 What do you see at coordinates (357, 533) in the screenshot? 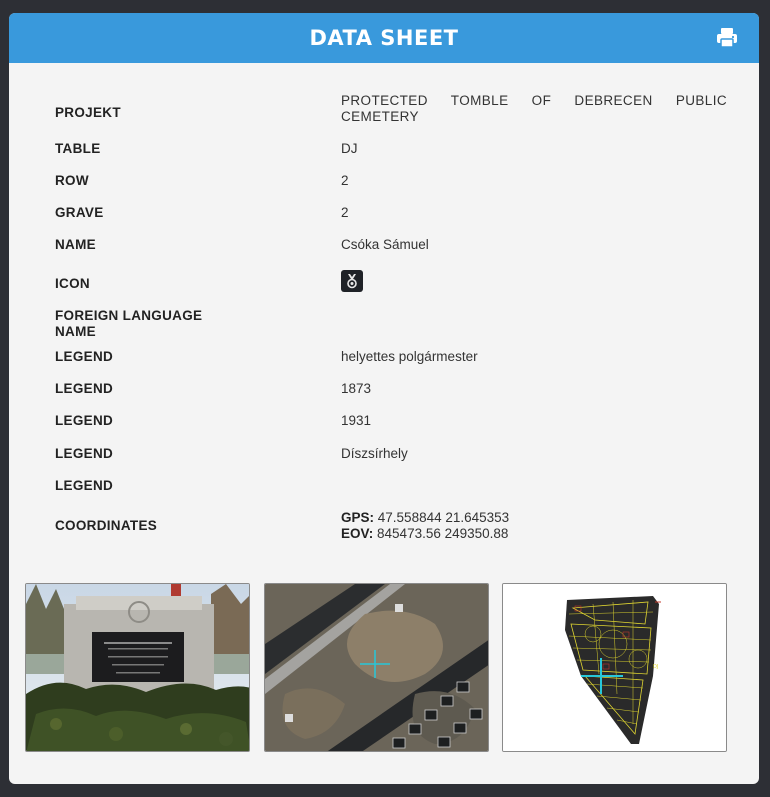
I see `eov-label: EOV:` at bounding box center [357, 533].